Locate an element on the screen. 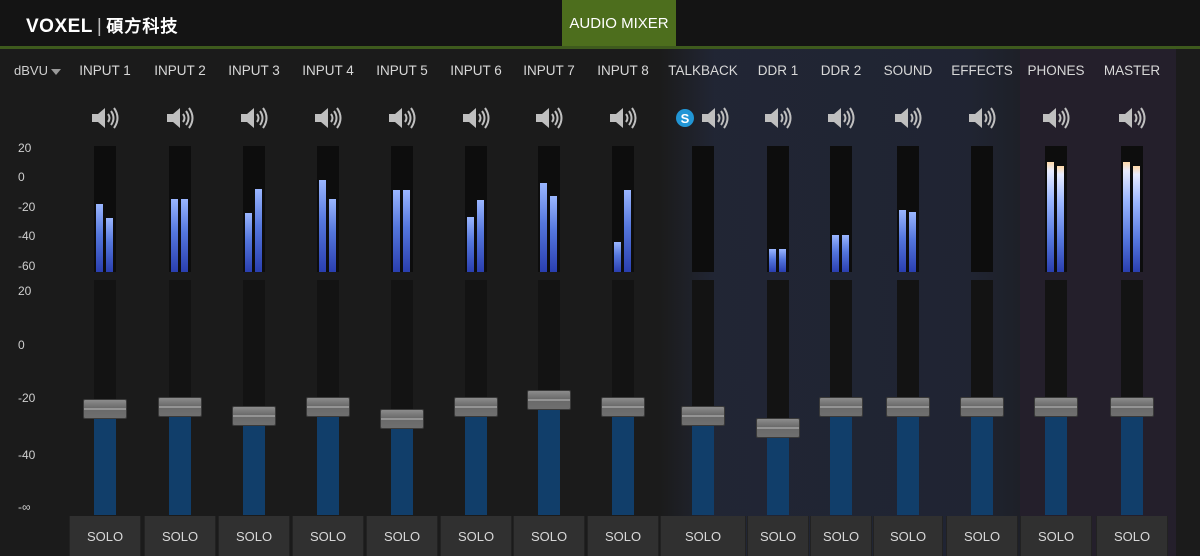  scale-label: dBVU is located at coordinates (31, 70).